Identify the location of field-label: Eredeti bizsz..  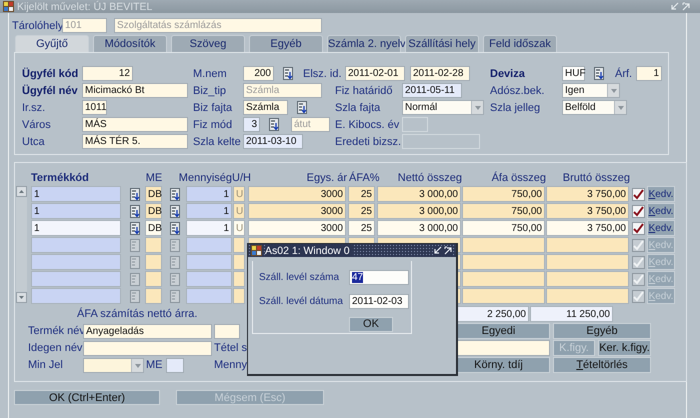
(368, 142).